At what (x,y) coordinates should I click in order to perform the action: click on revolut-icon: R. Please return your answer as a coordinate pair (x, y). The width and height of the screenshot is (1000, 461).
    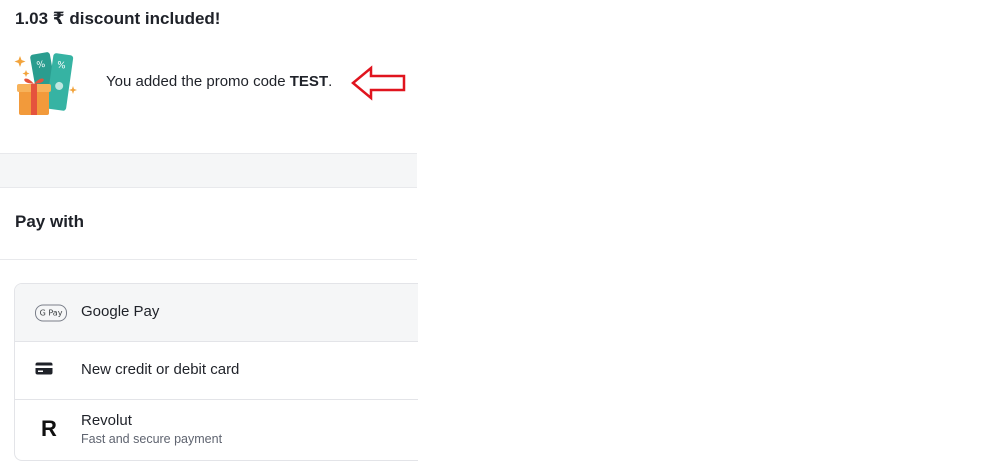
    Looking at the image, I should click on (49, 429).